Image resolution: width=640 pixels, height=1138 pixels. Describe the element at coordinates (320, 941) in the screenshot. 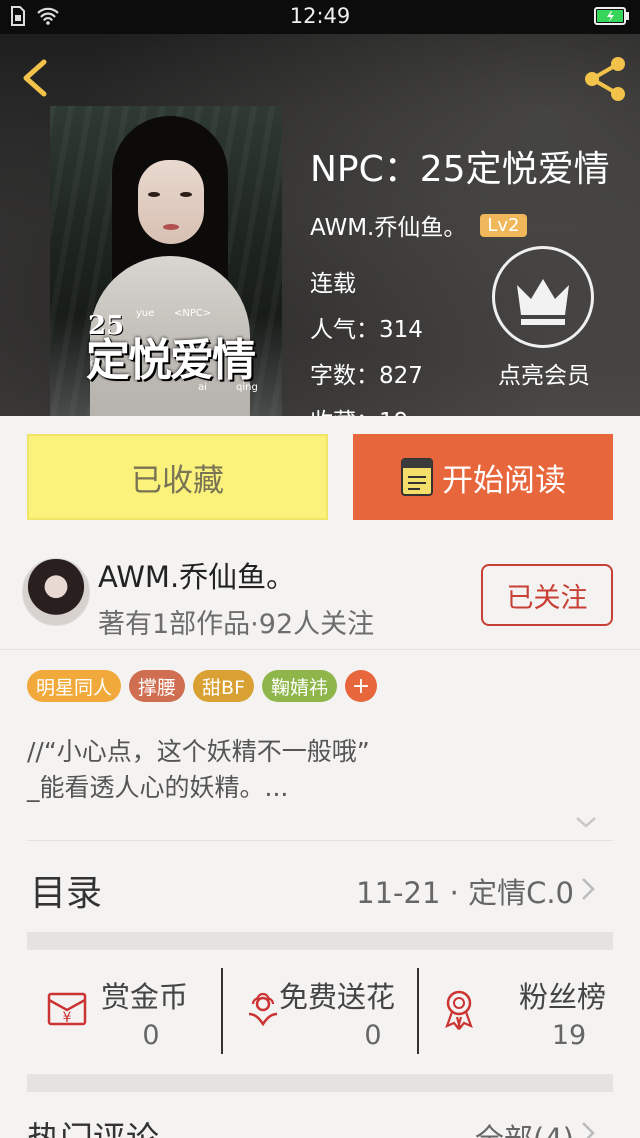

I see `section-divider` at that location.